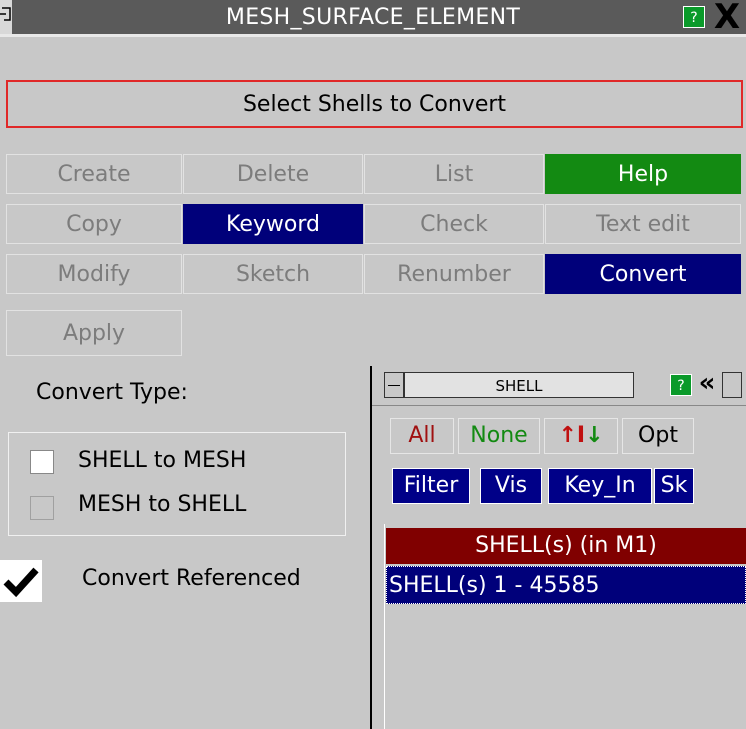 Image resolution: width=746 pixels, height=729 pixels. I want to click on list-item: SHELL(s) 1 - 45585, so click(566, 585).